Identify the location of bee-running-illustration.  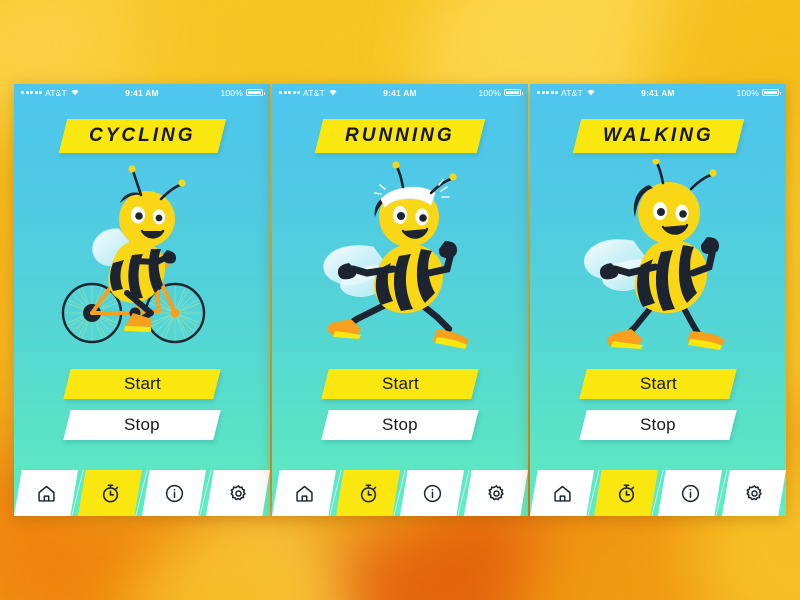
(400, 261).